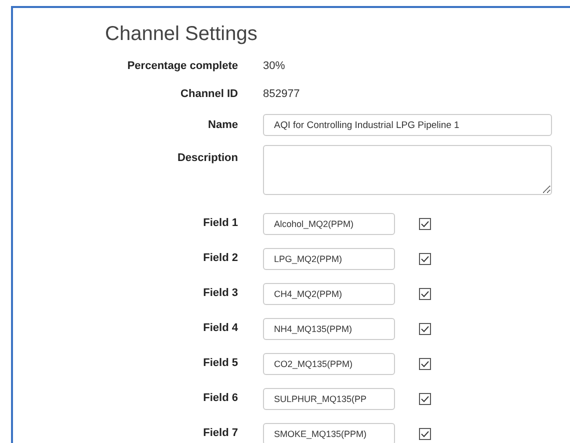 This screenshot has height=443, width=570. Describe the element at coordinates (207, 158) in the screenshot. I see `field-label: Description` at that location.